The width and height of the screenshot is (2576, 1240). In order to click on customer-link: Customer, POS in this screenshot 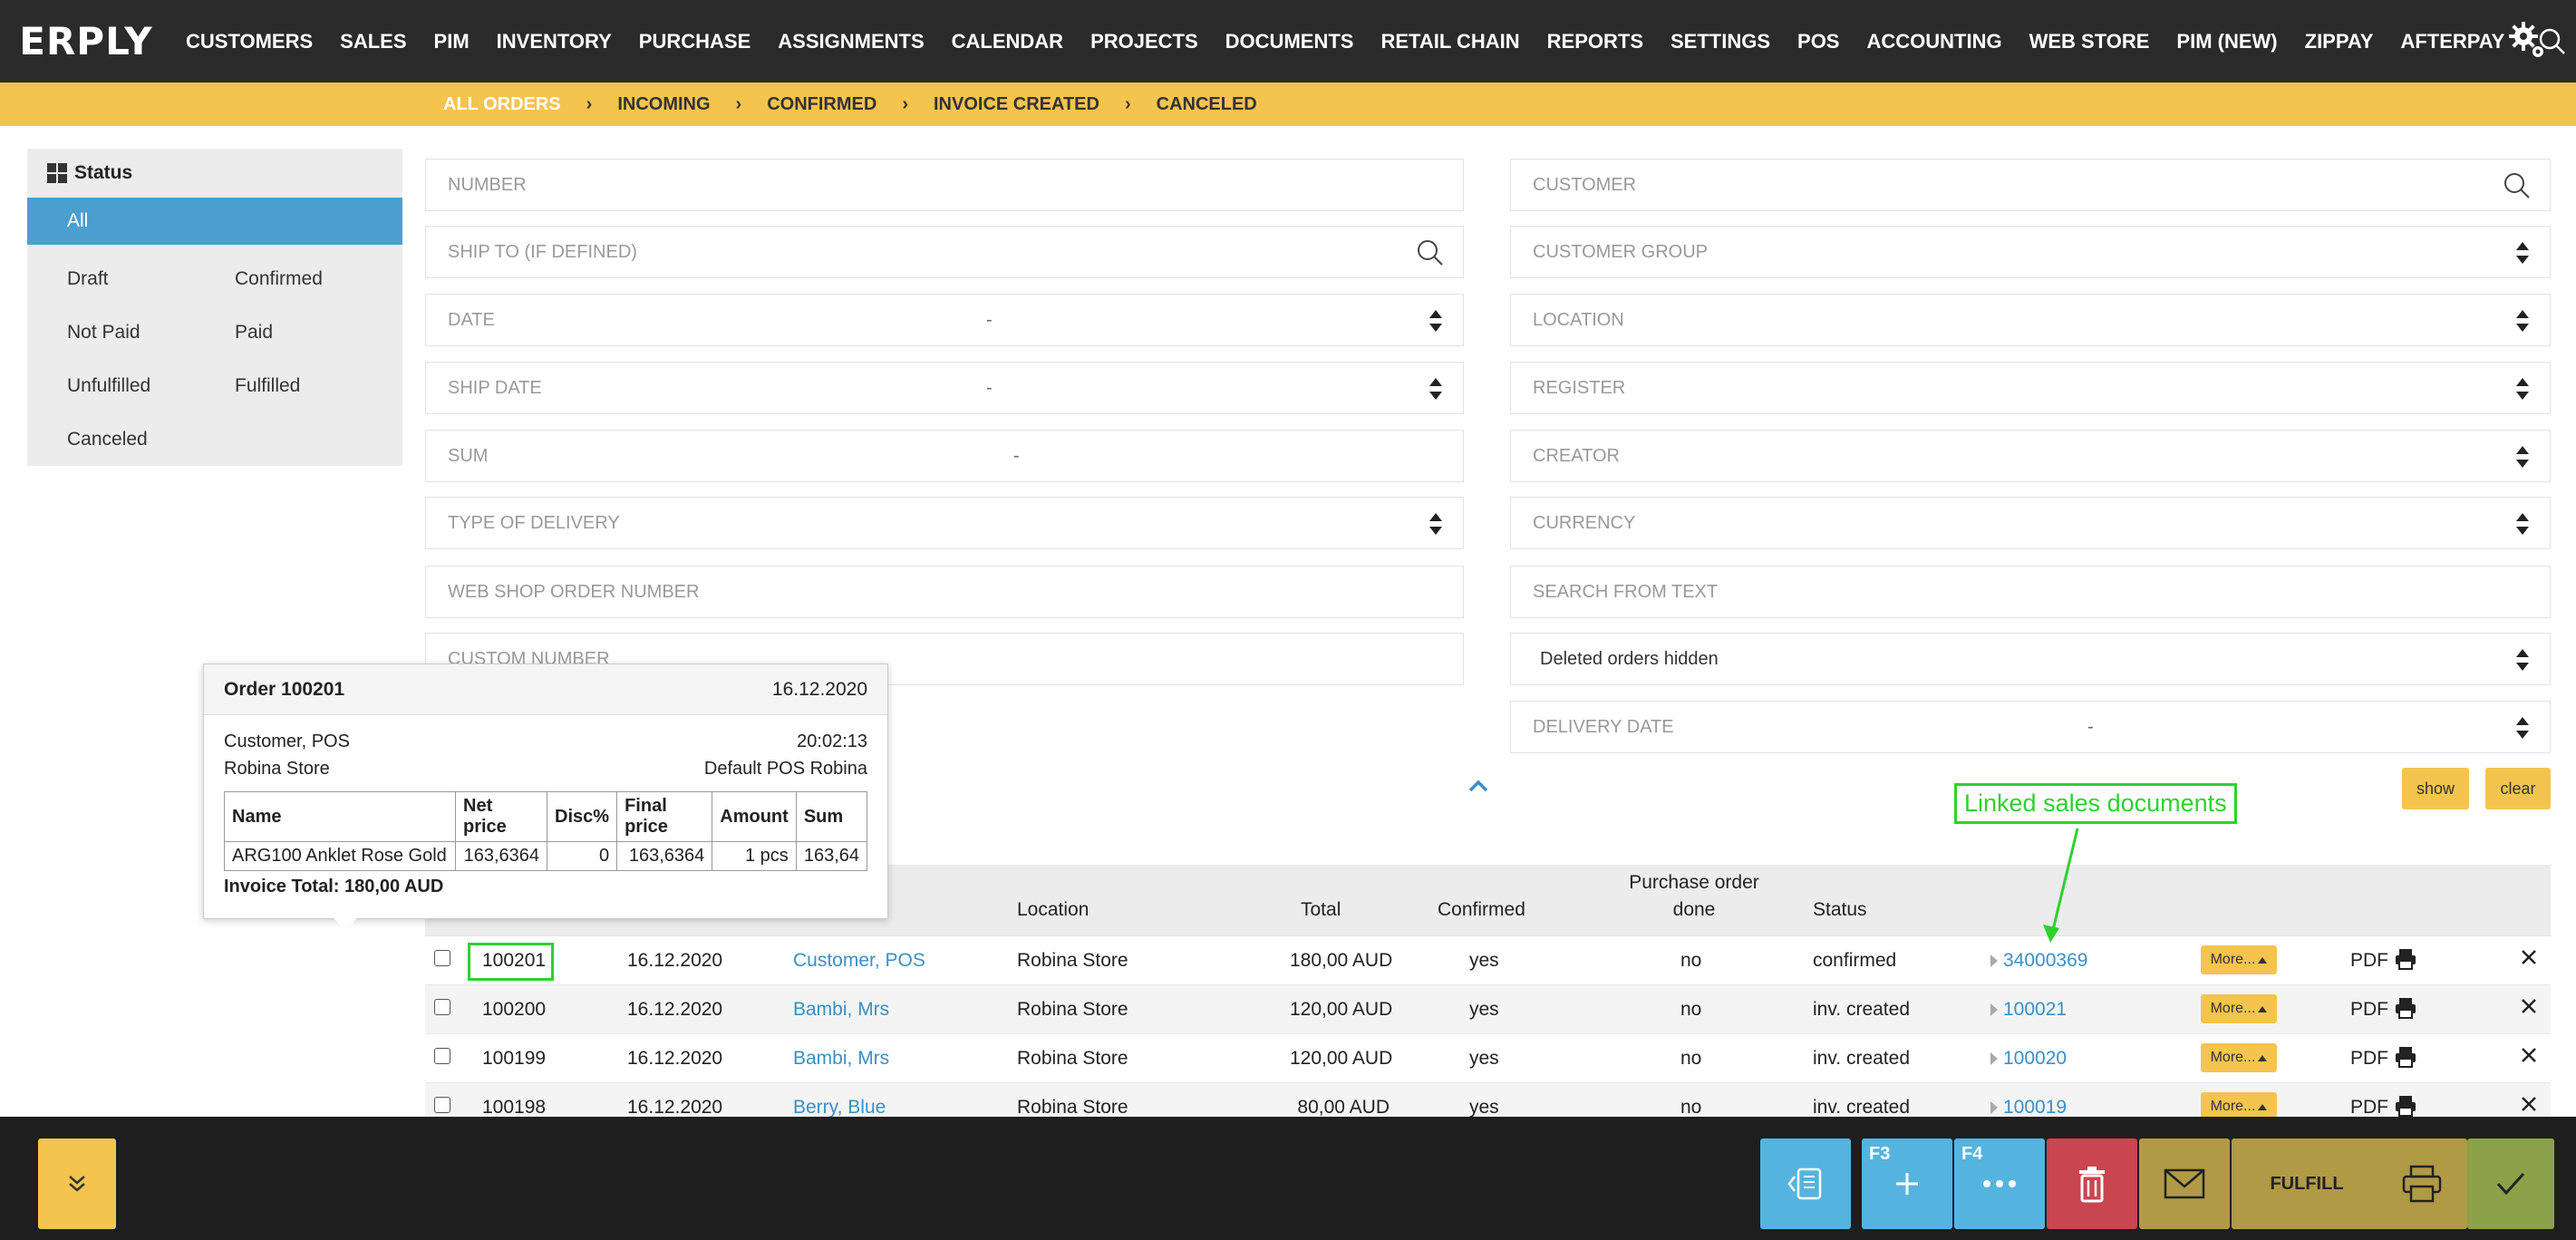, I will do `click(859, 961)`.